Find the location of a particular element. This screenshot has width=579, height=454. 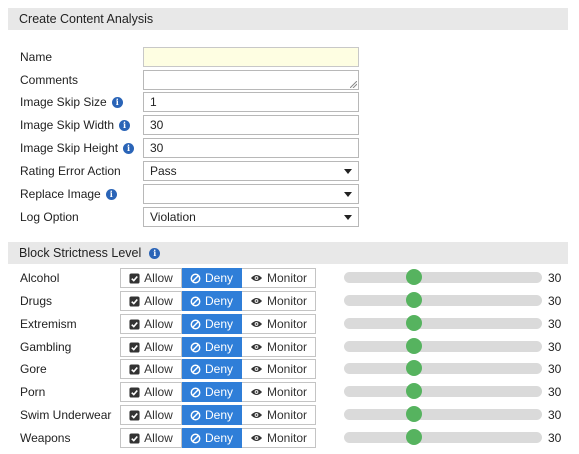

strictness-row: Gore Allow Deny Monitor is located at coordinates (168, 369).